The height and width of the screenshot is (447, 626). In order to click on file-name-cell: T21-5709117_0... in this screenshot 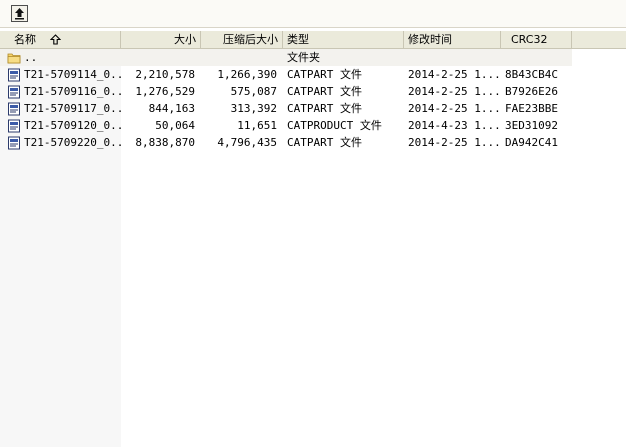, I will do `click(60, 108)`.